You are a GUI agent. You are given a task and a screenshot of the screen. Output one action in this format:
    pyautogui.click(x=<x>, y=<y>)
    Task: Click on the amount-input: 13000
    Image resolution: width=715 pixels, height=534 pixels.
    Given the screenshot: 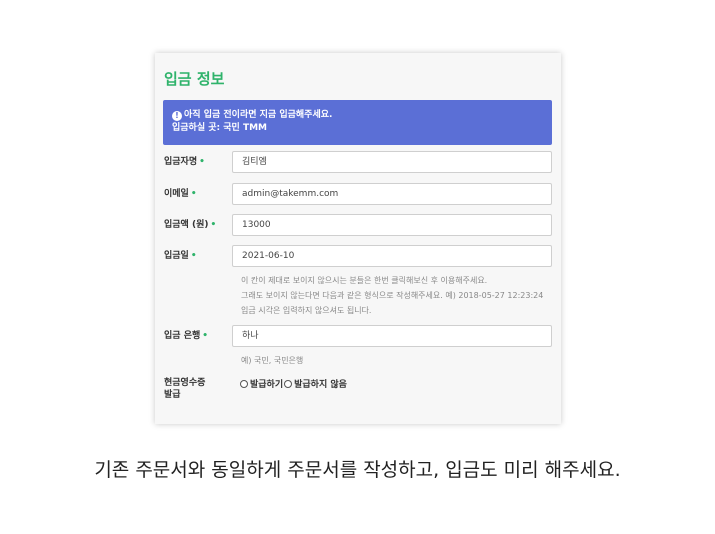 What is the action you would take?
    pyautogui.click(x=392, y=225)
    